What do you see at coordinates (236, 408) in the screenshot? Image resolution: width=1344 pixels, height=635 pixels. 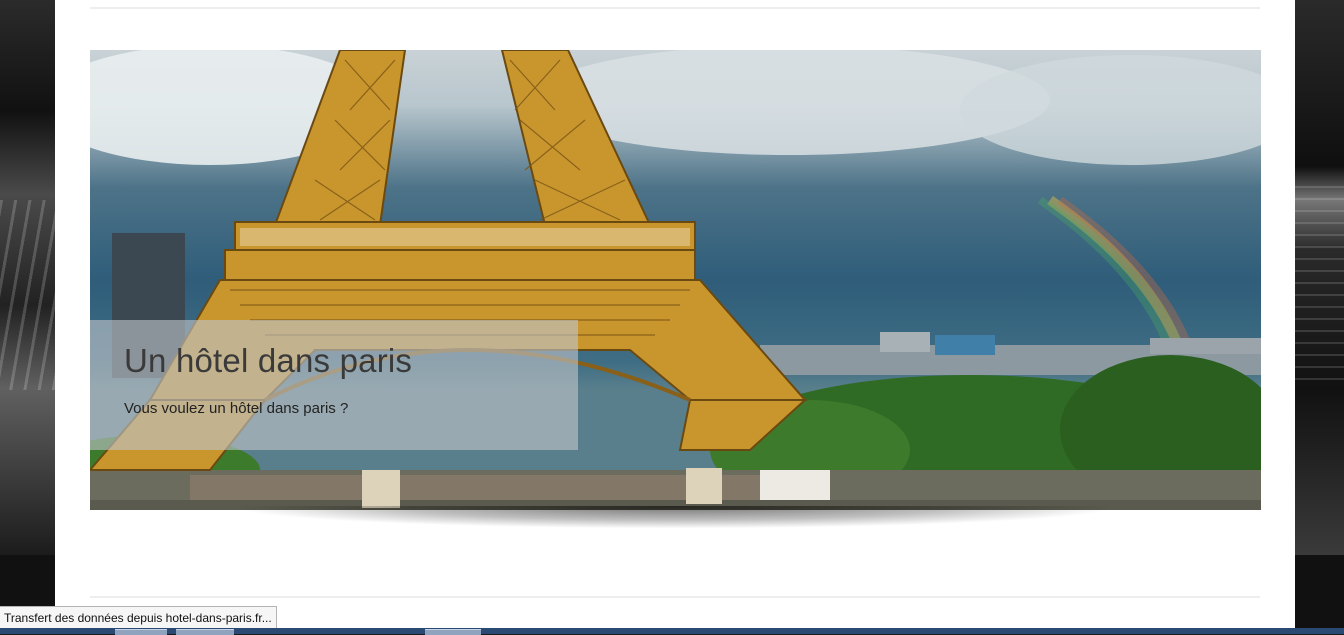 I see `slider-subtitle: Vous voulez un hôtel dans paris ?` at bounding box center [236, 408].